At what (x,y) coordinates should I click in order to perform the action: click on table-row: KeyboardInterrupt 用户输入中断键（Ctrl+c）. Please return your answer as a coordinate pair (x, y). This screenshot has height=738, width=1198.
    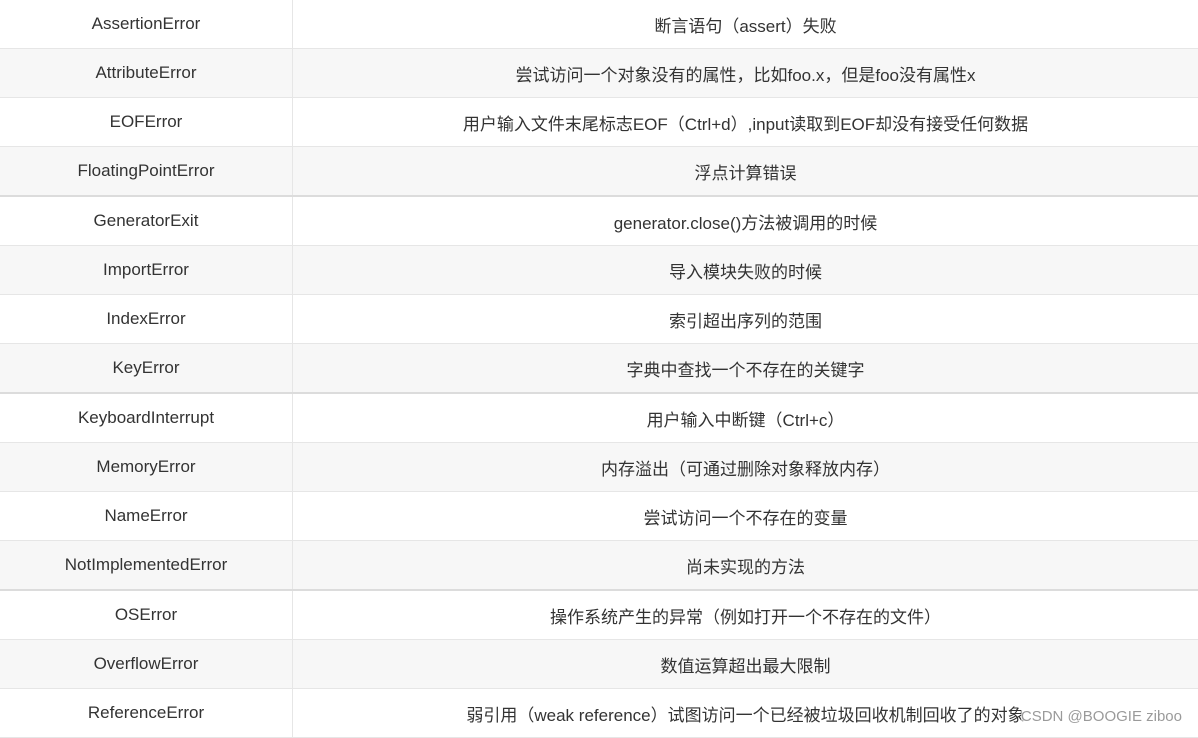
    Looking at the image, I should click on (599, 418).